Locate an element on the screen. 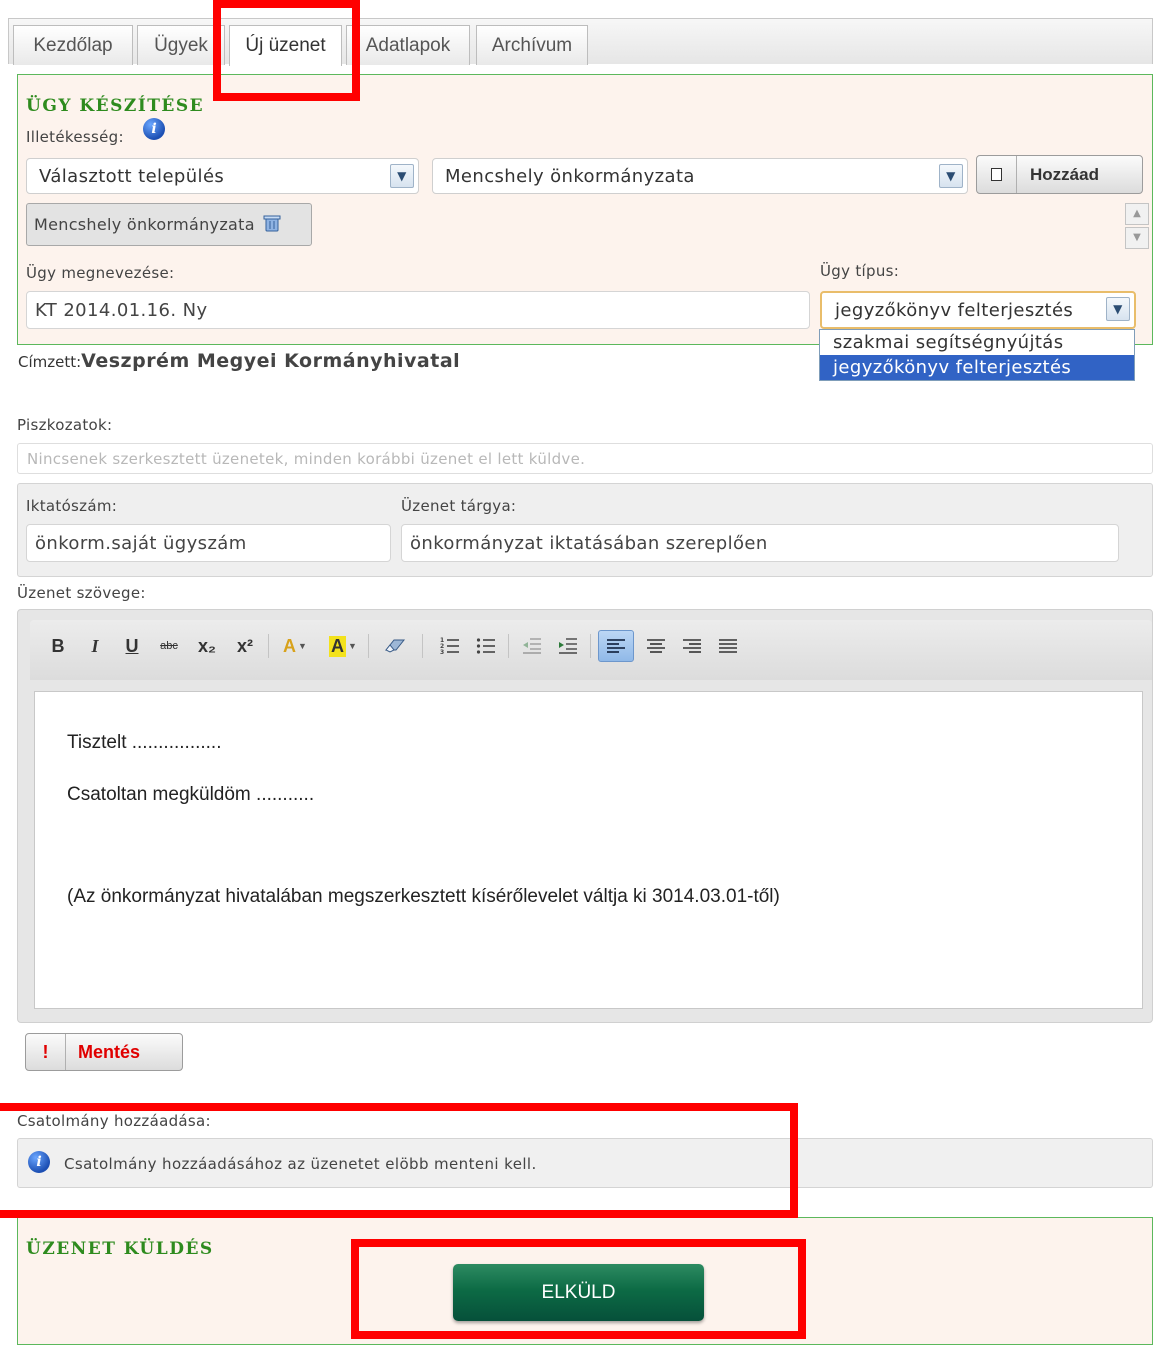 The image size is (1153, 1372). registration-number-input: önkorm.saját ügyszám is located at coordinates (208, 543).